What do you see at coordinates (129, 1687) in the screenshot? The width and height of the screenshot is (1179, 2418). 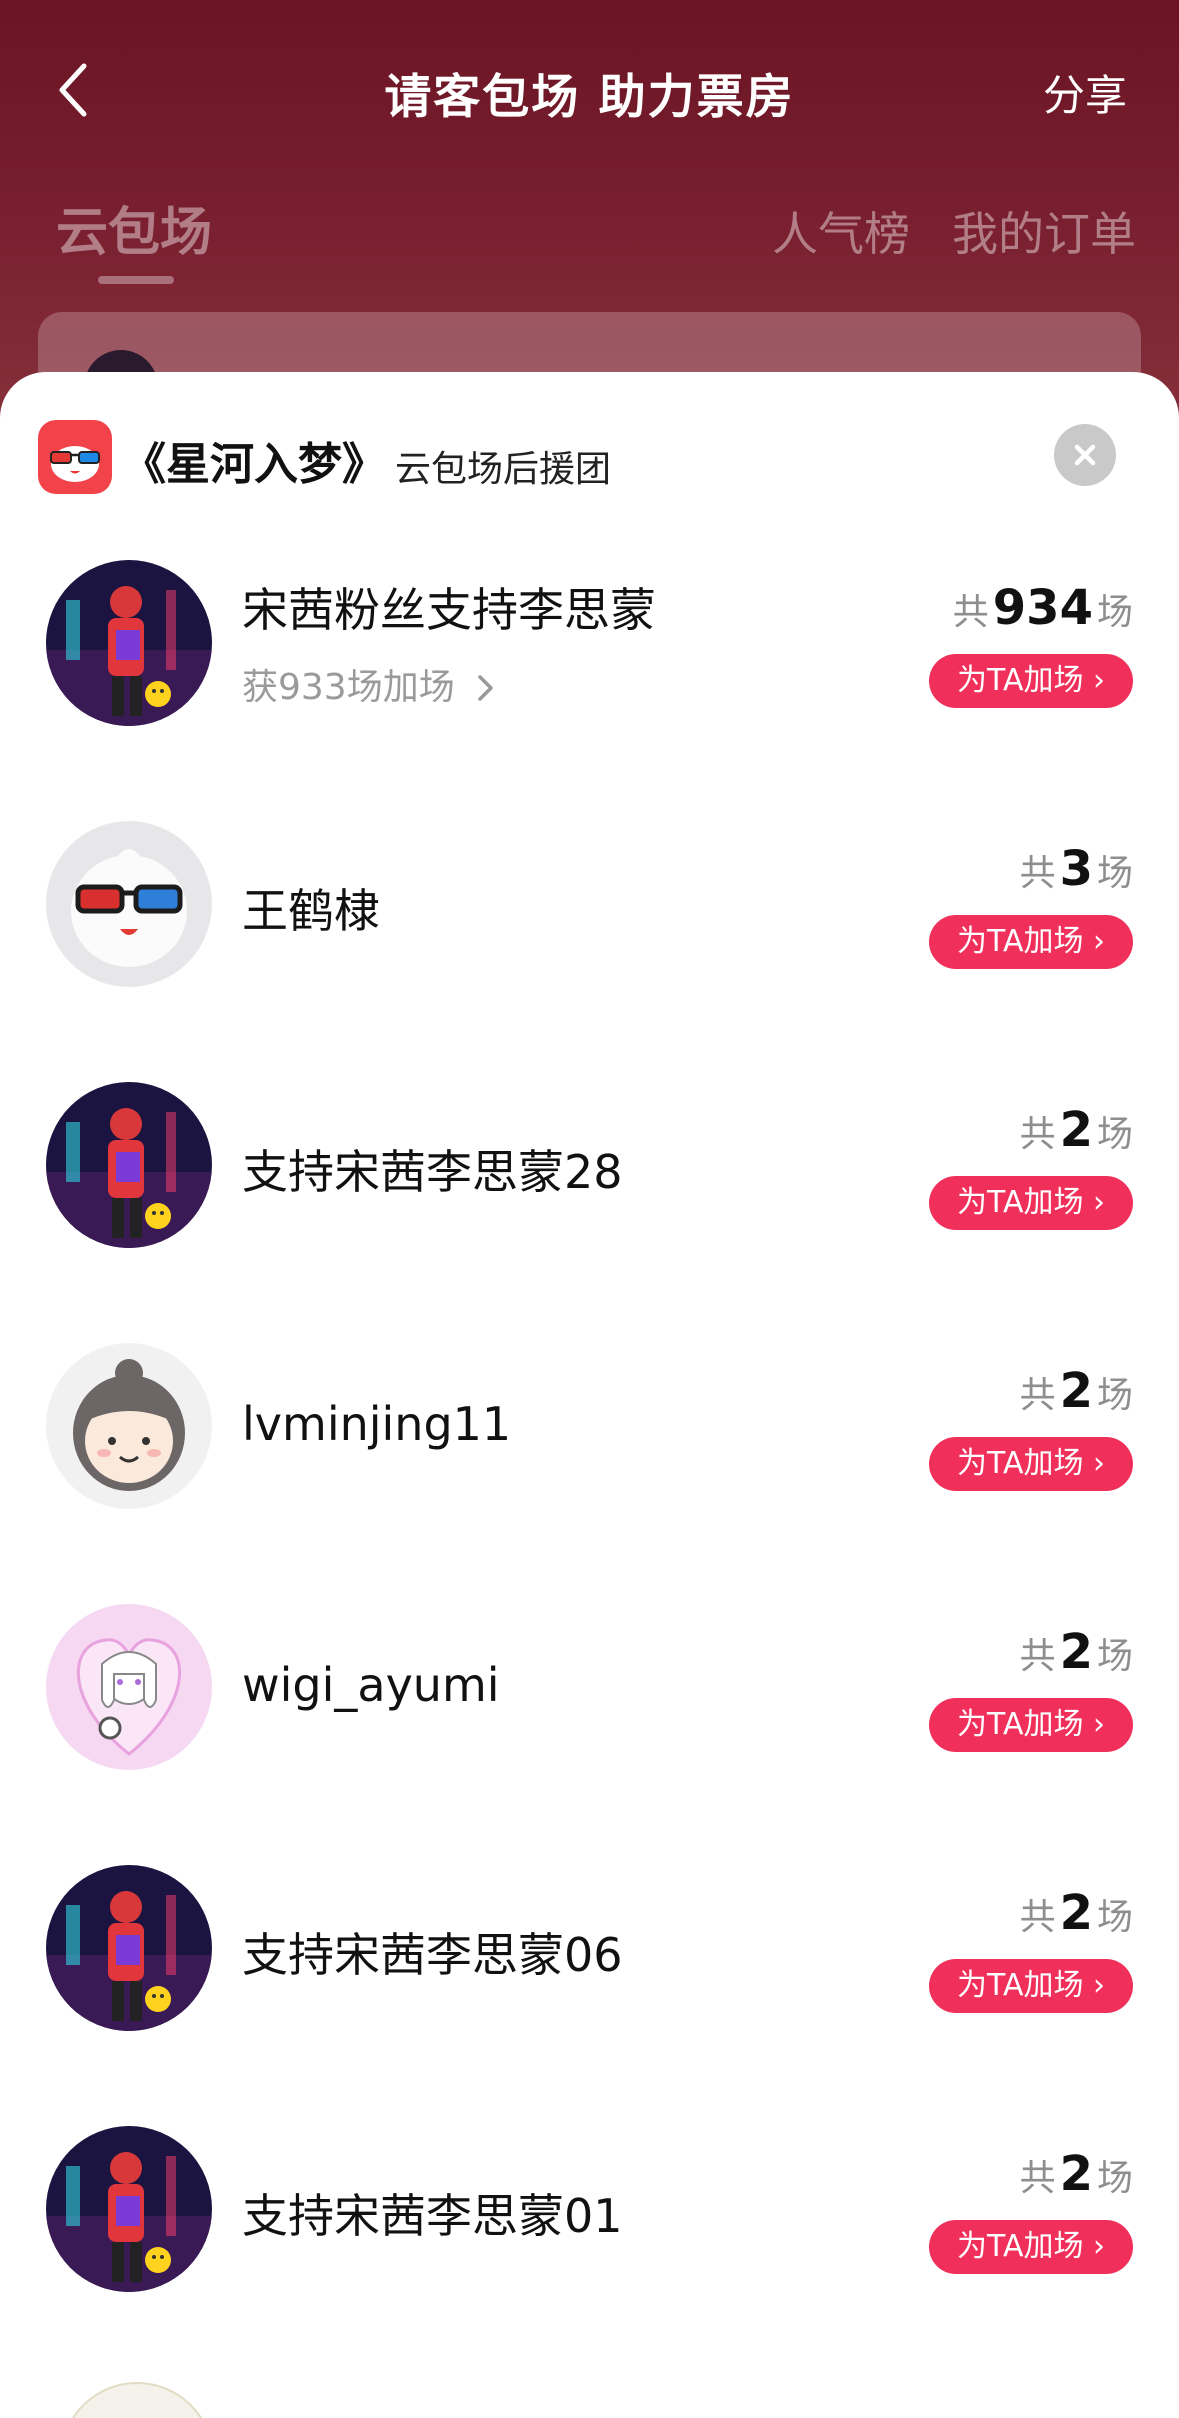 I see `anime-avatar` at bounding box center [129, 1687].